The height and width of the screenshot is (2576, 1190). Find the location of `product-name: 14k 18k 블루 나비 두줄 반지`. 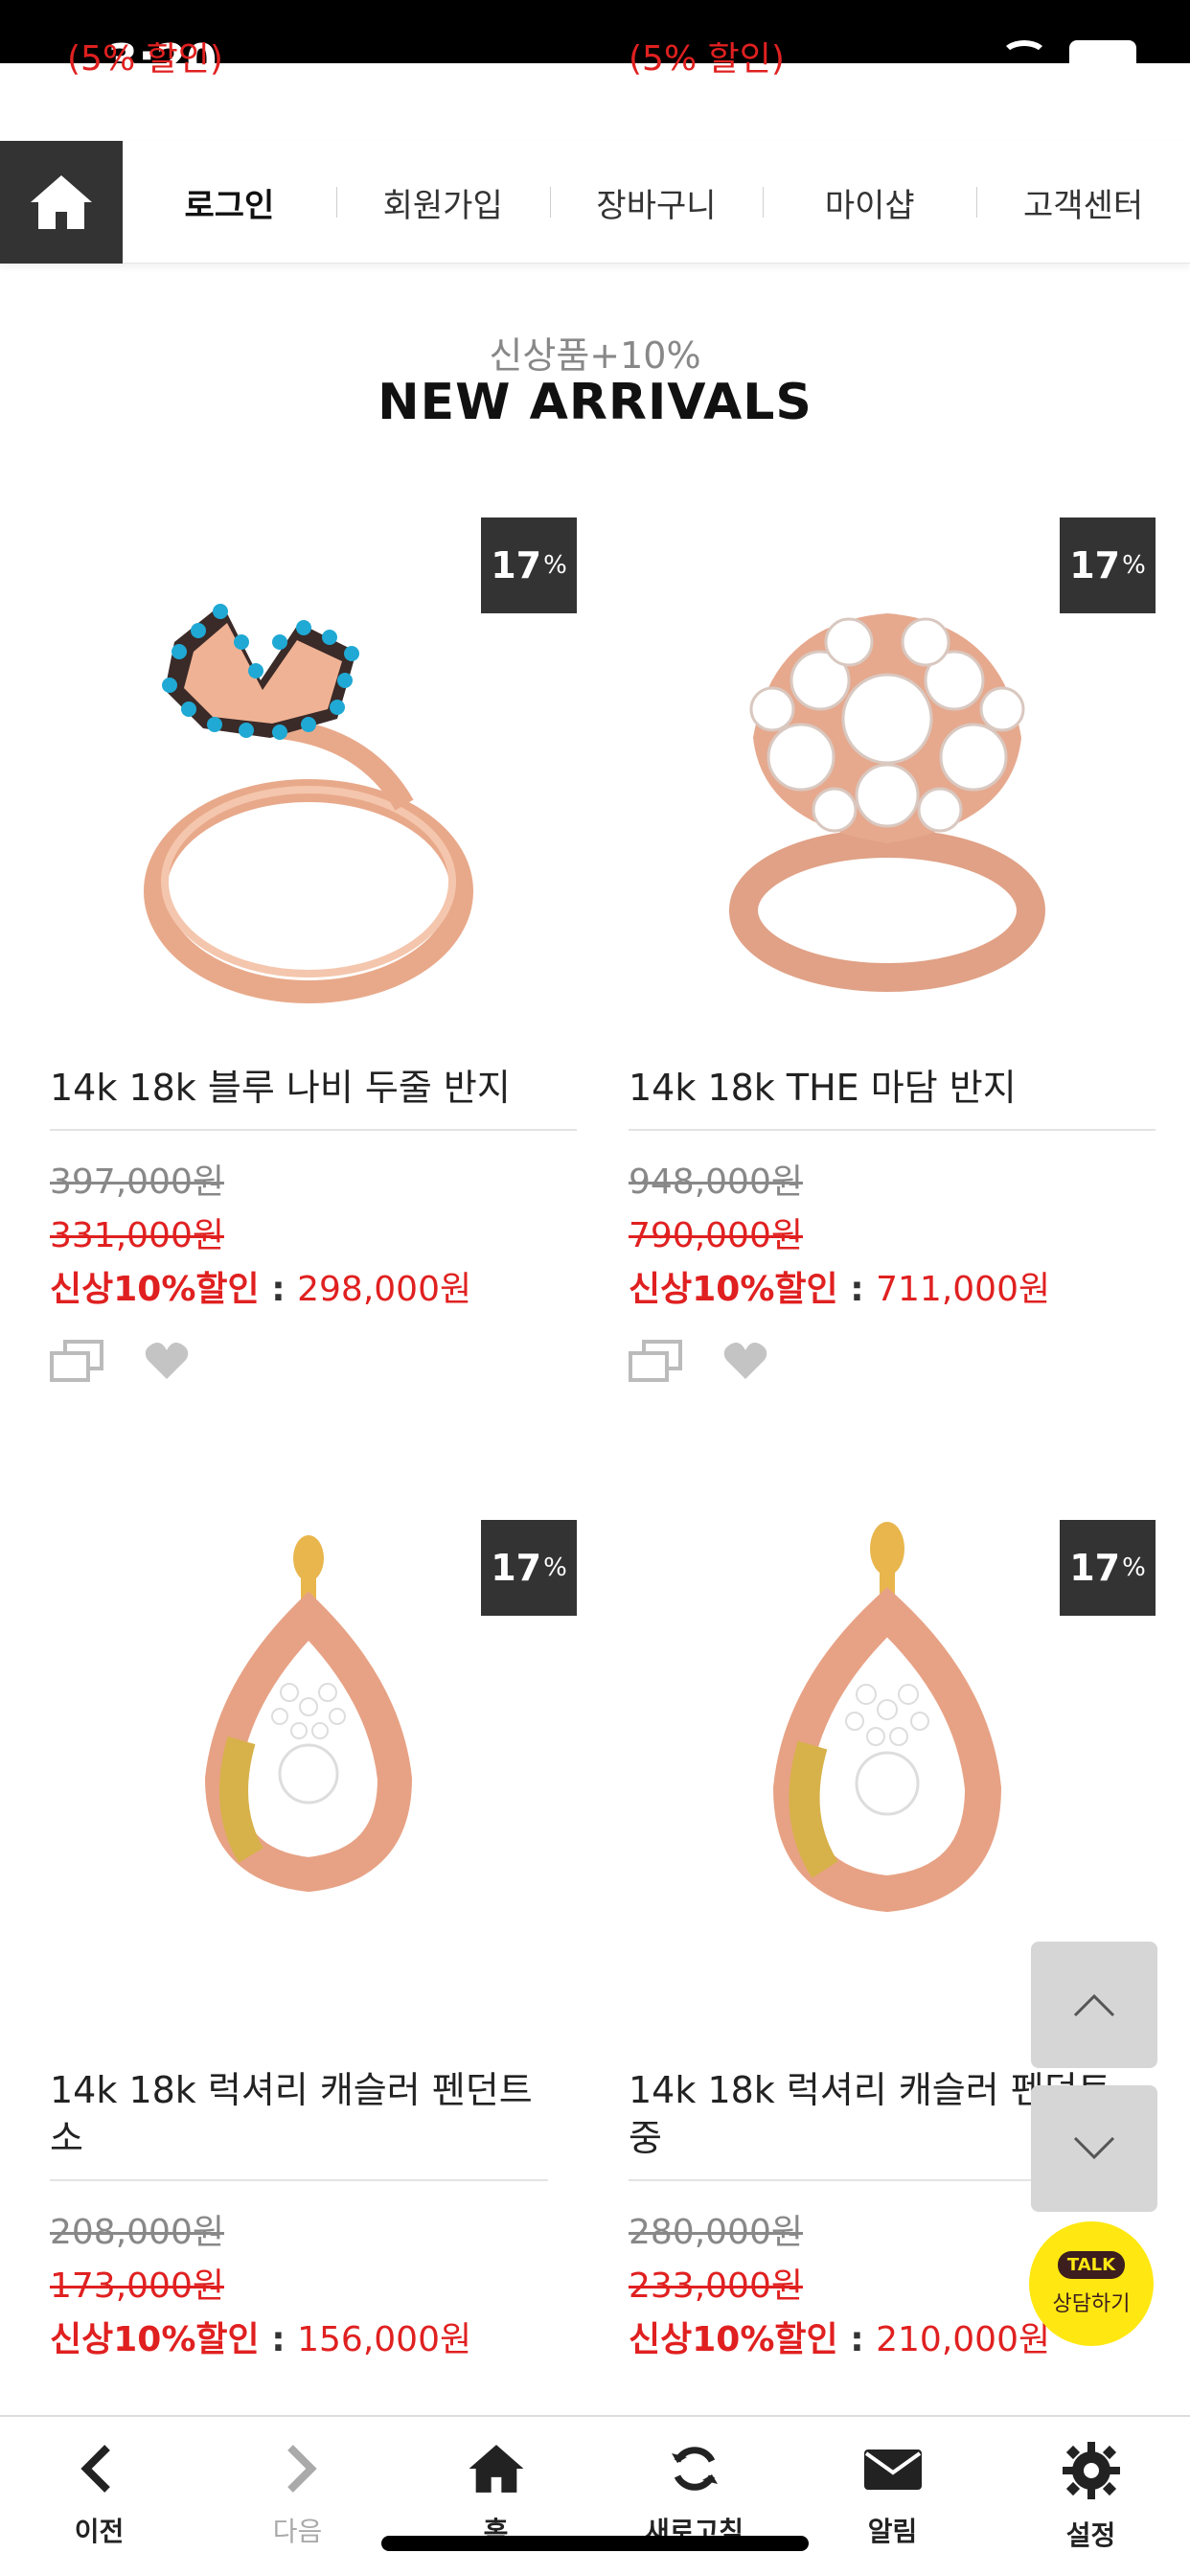

product-name: 14k 18k 블루 나비 두줄 반지 is located at coordinates (313, 1097).